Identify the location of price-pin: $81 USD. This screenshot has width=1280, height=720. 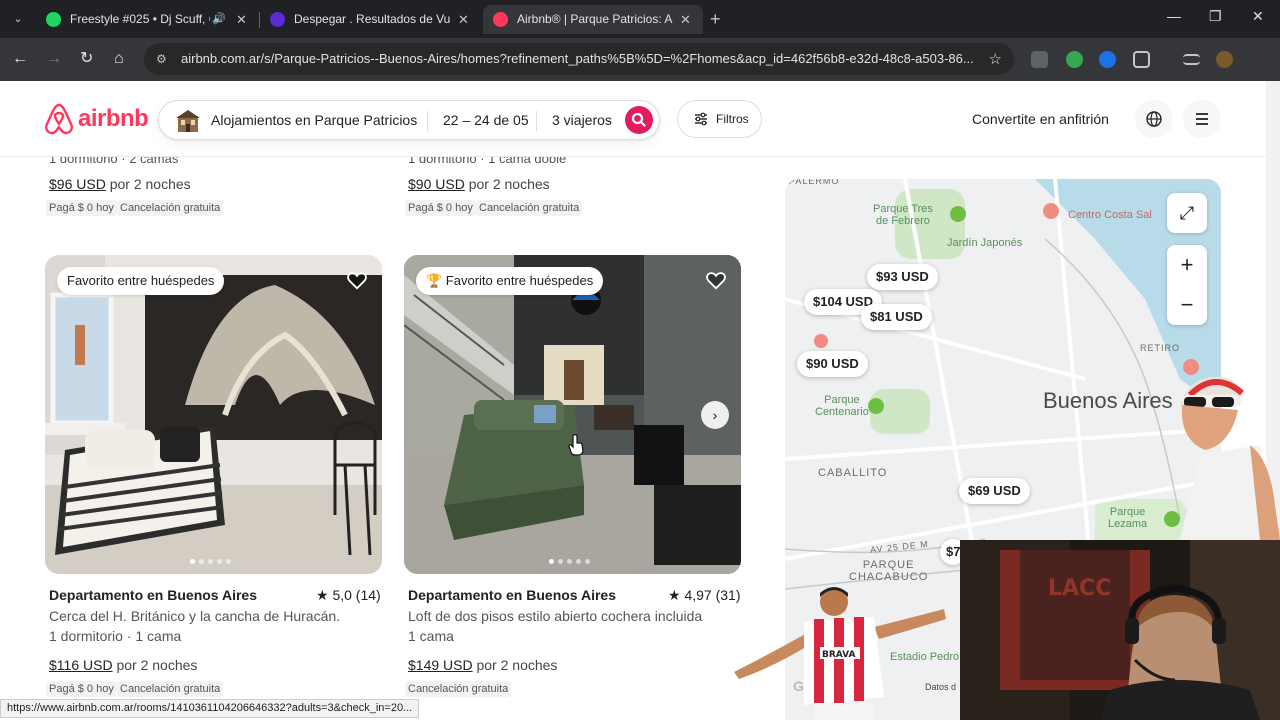
(896, 317).